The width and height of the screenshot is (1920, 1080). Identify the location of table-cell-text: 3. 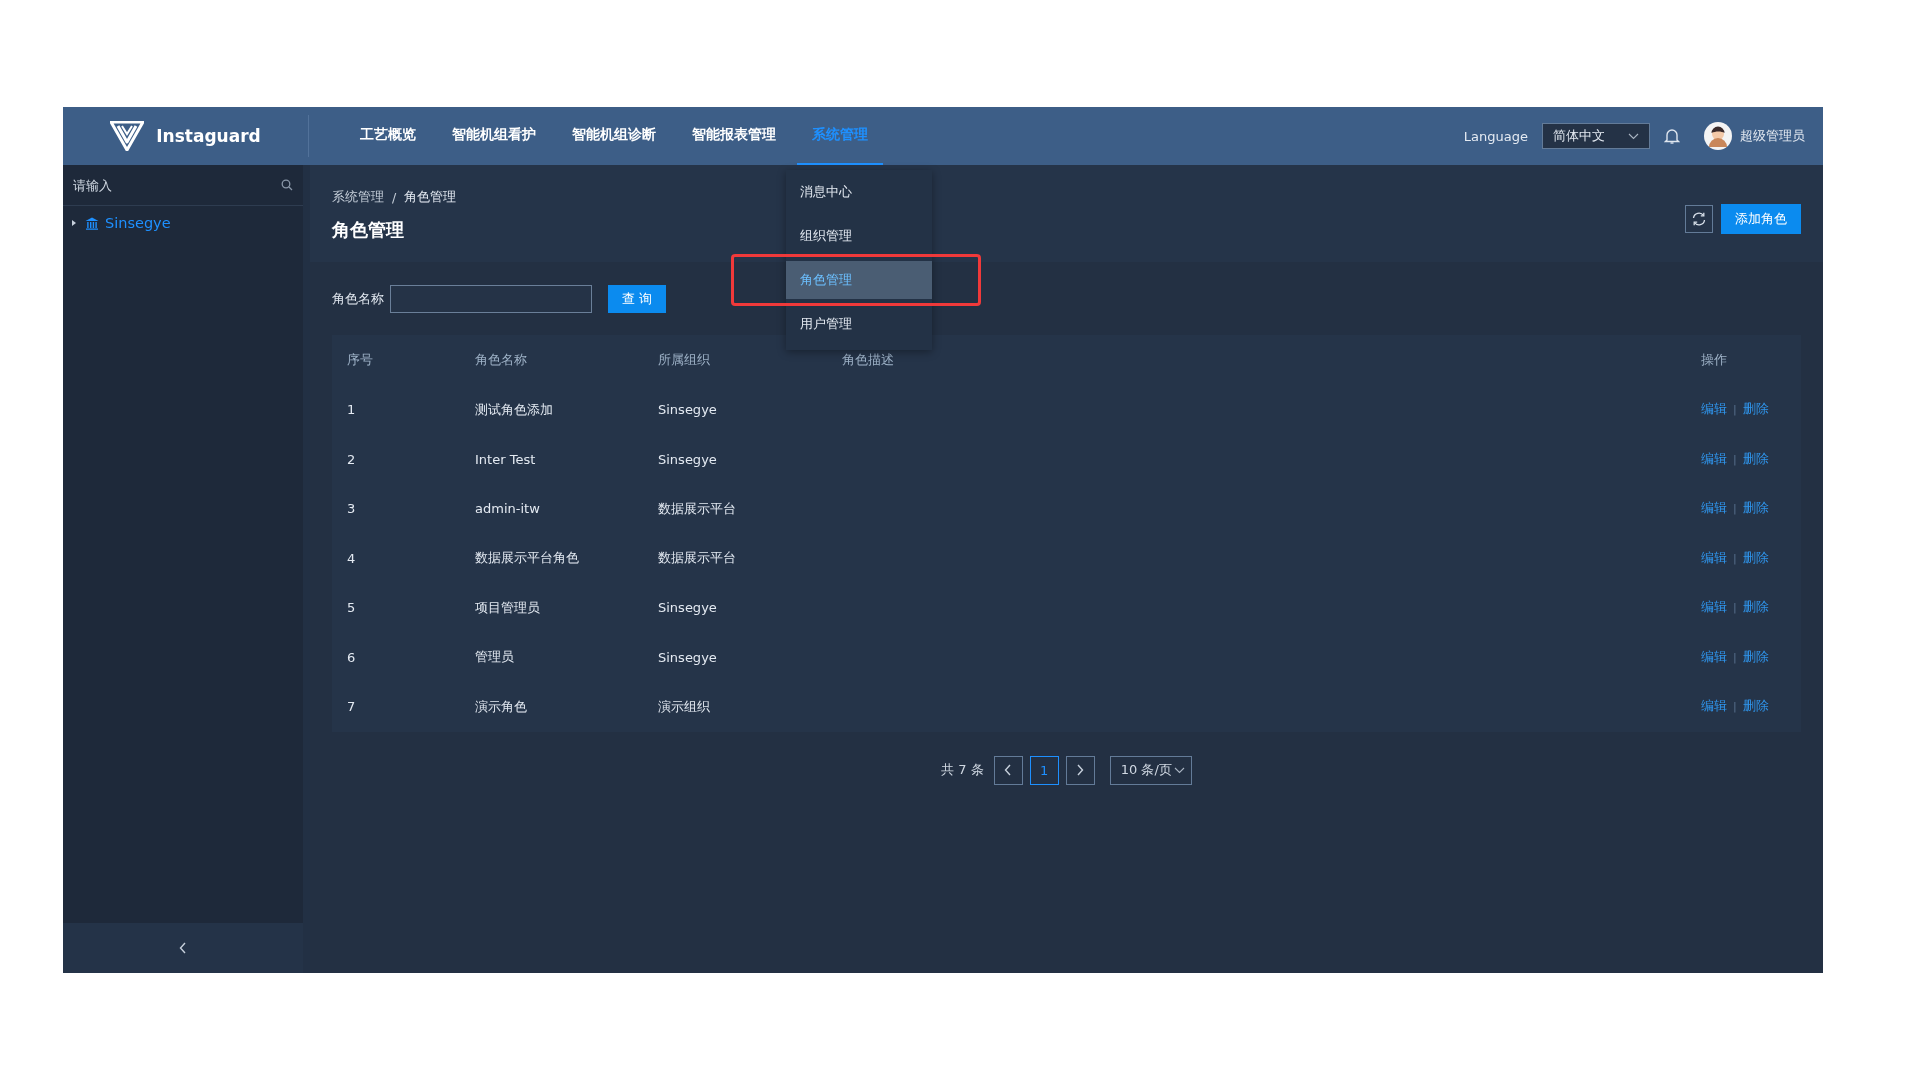
(352, 509).